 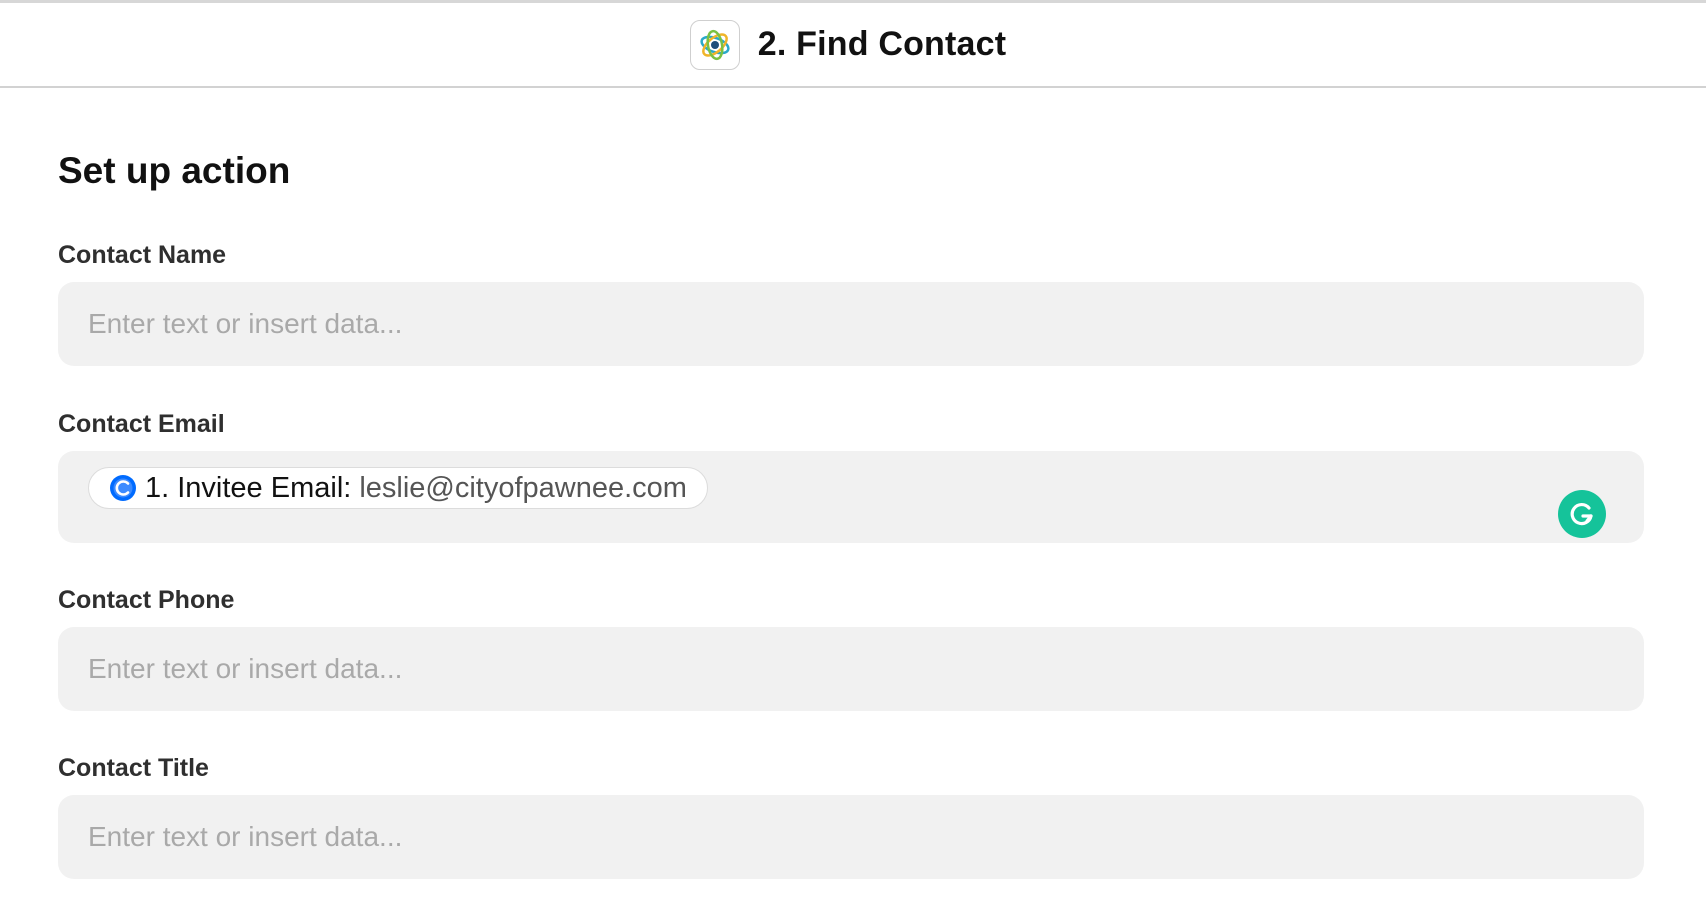 I want to click on calendly-icon, so click(x=123, y=488).